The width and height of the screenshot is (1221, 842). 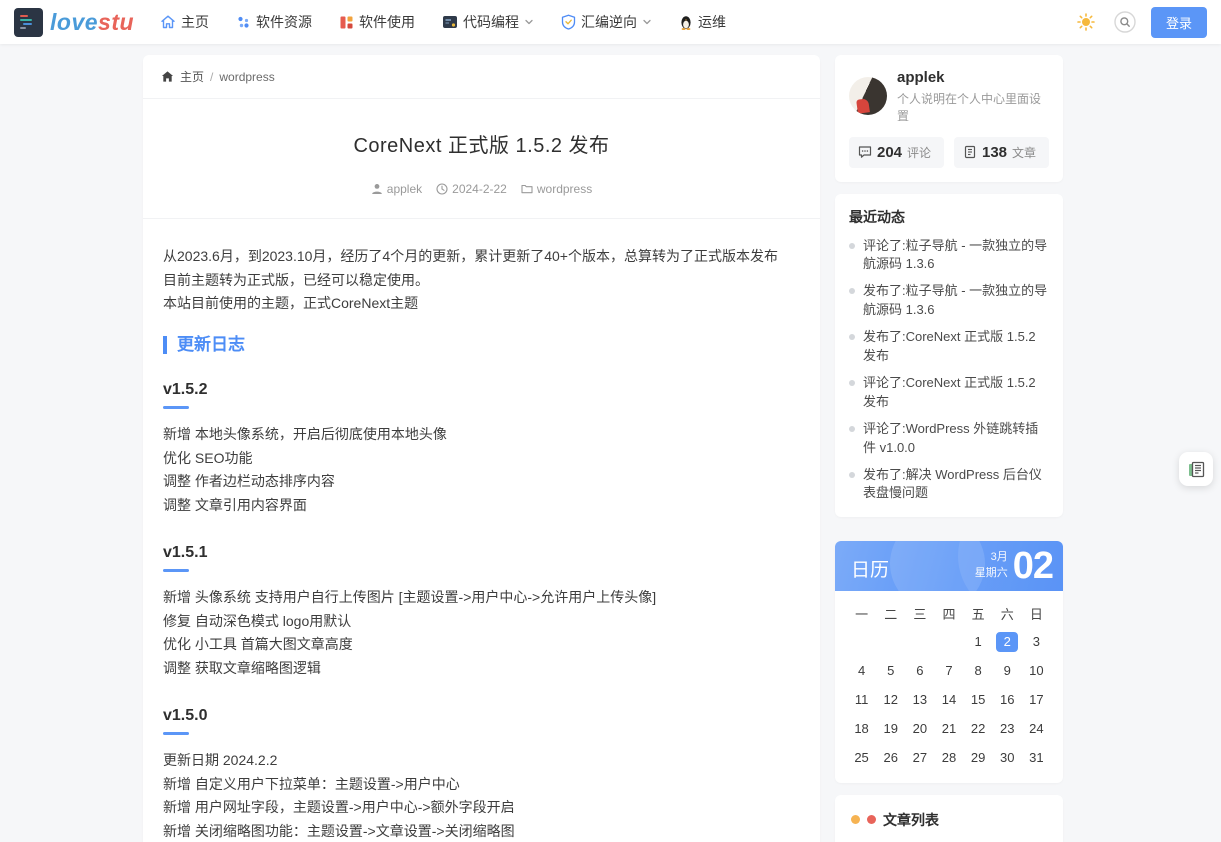 What do you see at coordinates (978, 642) in the screenshot?
I see `calendar-day: 1` at bounding box center [978, 642].